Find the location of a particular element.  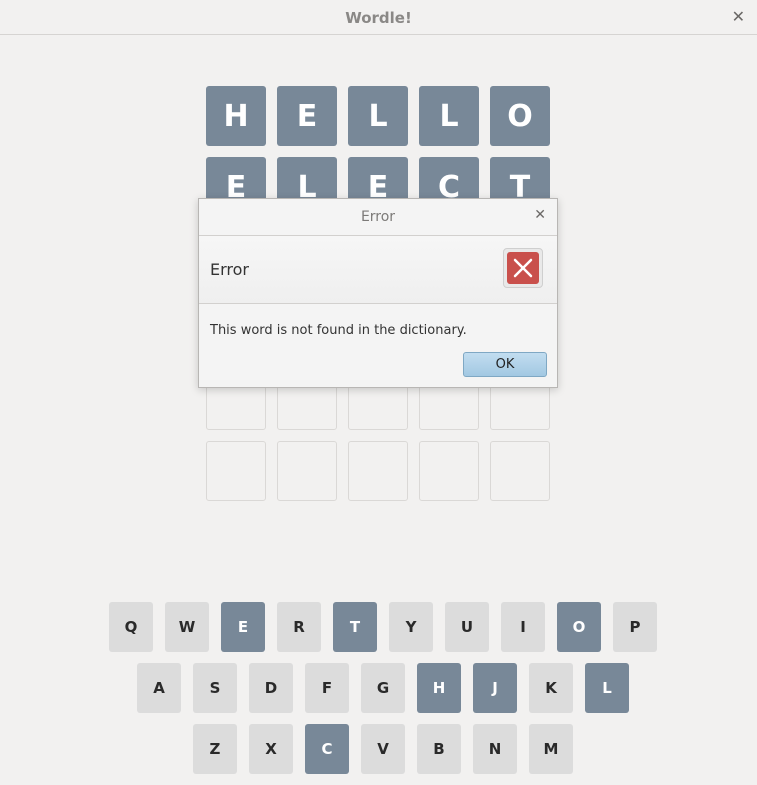

key-n: N is located at coordinates (495, 749).